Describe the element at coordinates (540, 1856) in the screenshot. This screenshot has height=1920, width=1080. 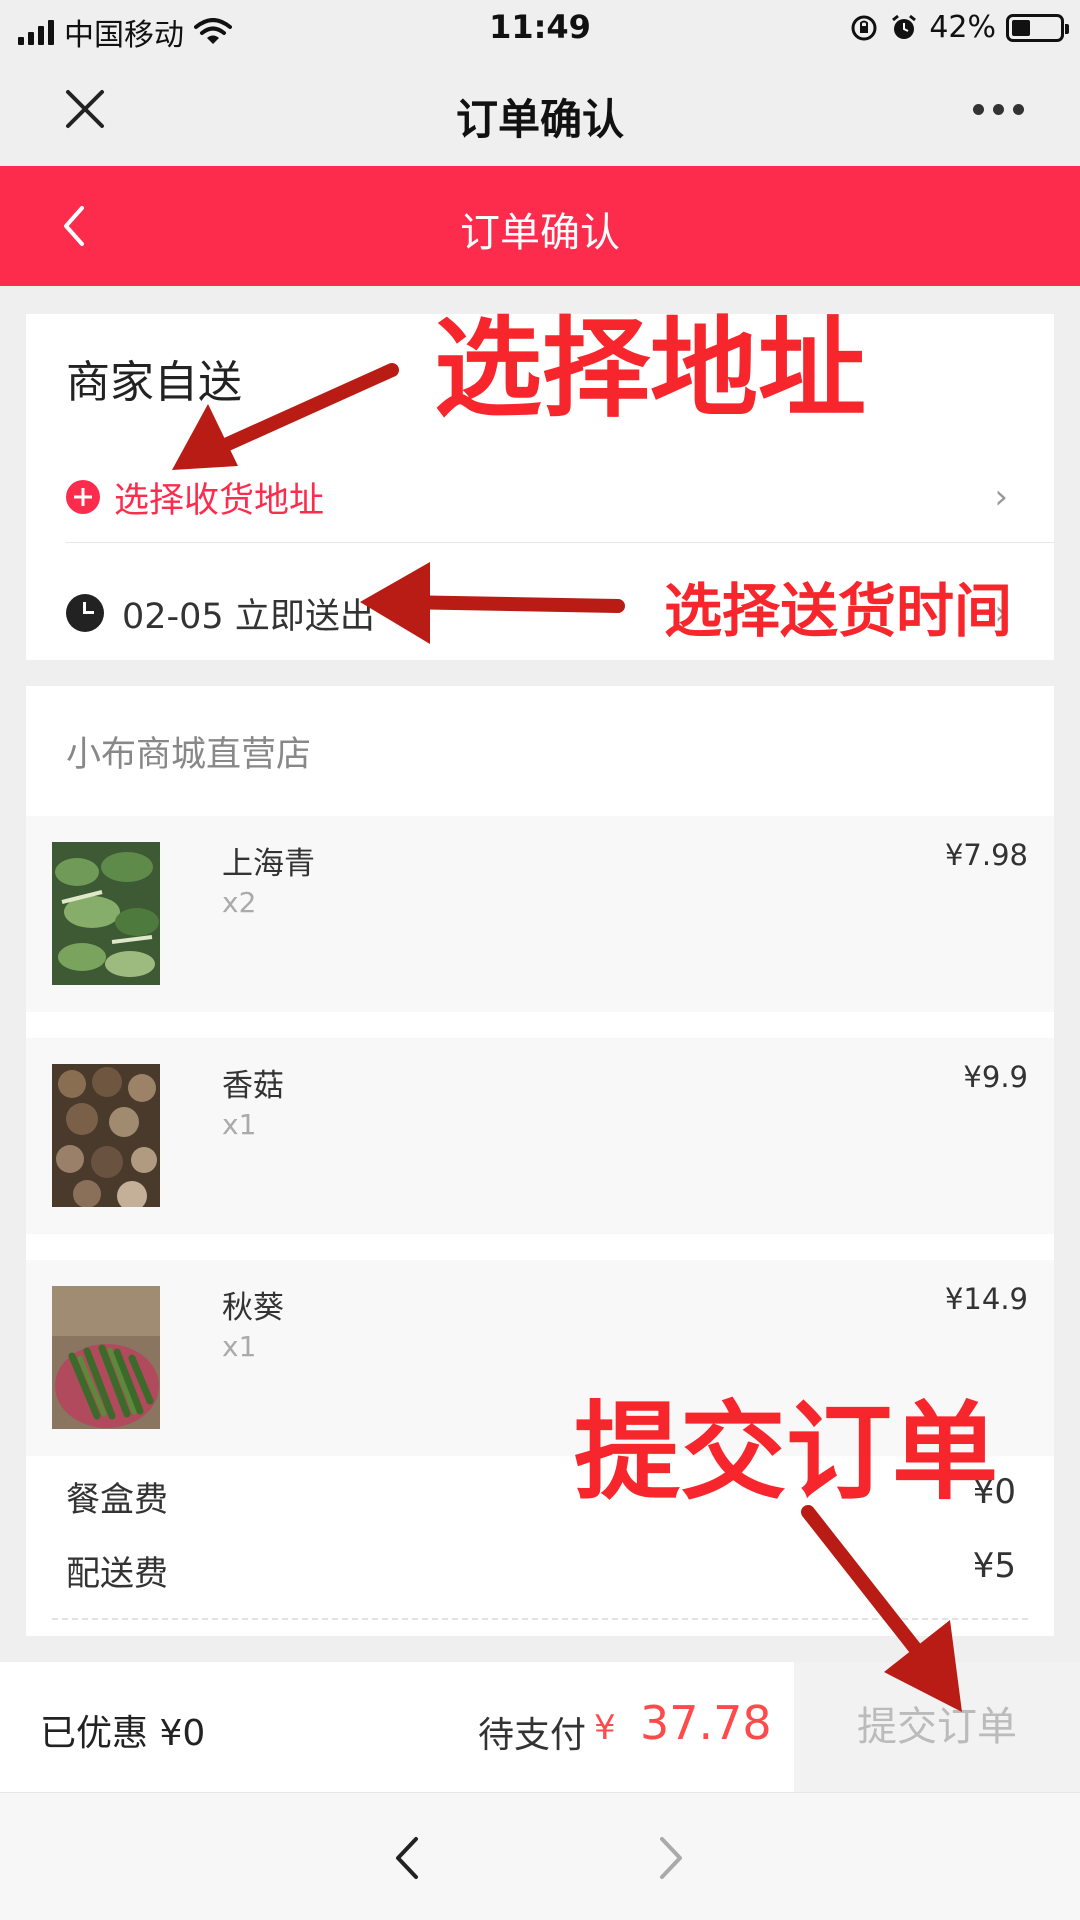
I see `browser-nav-bar` at that location.